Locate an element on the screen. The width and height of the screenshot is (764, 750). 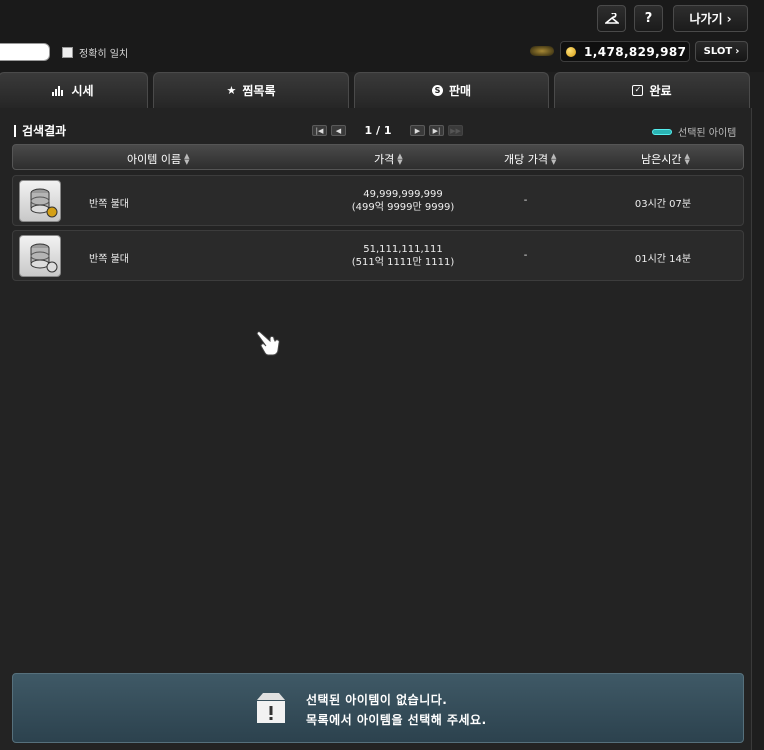
table-header: 아이템 이름 ▲ ▼ 가격 ▲ ▼ 개당 가격 ▲ ▼ 남은시간 ▲ ▼ is located at coordinates (378, 157).